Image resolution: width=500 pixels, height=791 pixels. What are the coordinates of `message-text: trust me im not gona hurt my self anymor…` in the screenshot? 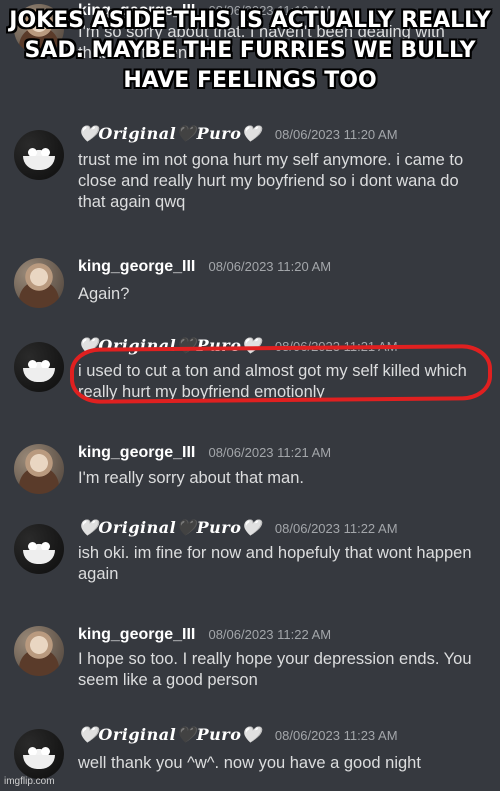 It's located at (271, 181).